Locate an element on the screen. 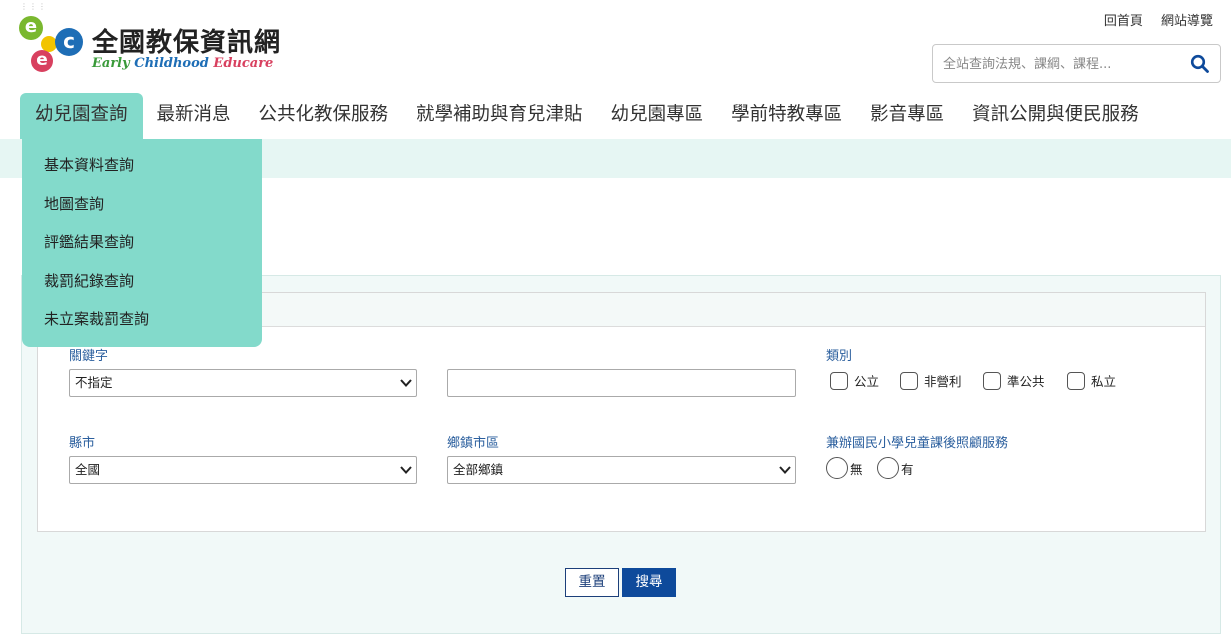 The image size is (1231, 641). dropdown-item-basic-info: 基本資料查詢 is located at coordinates (142, 165).